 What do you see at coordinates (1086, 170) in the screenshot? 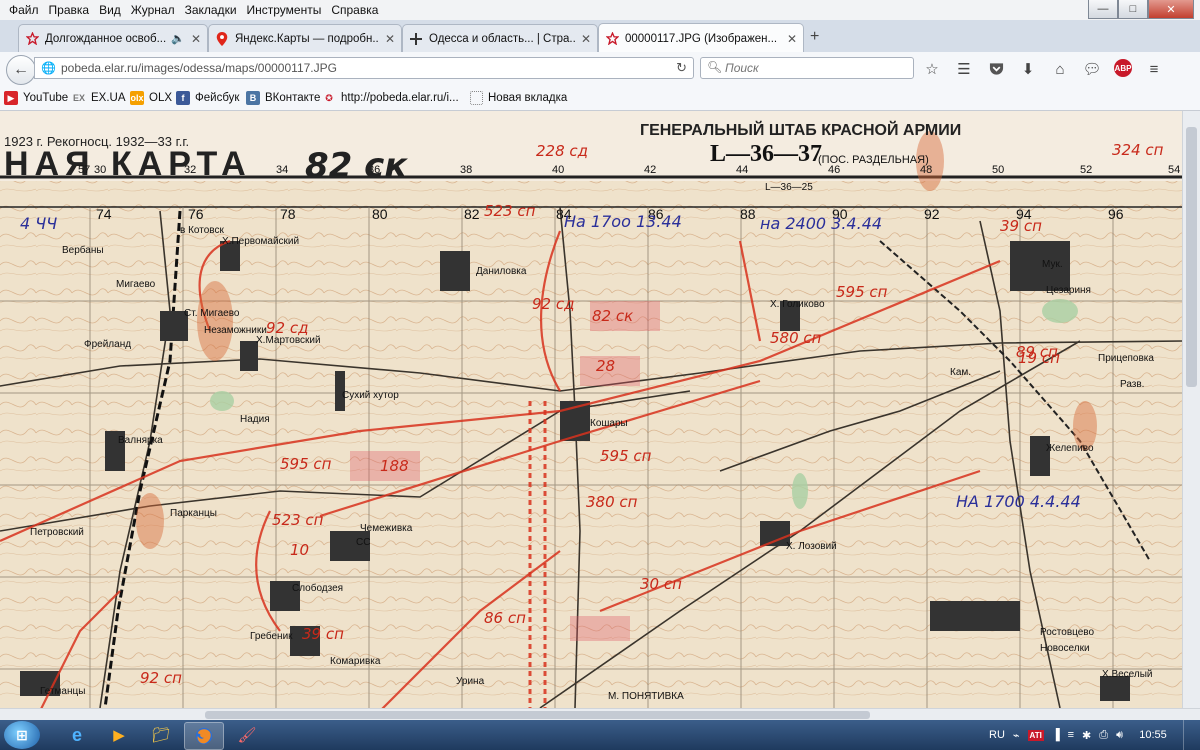
I see `grid-top-label: 52` at bounding box center [1086, 170].